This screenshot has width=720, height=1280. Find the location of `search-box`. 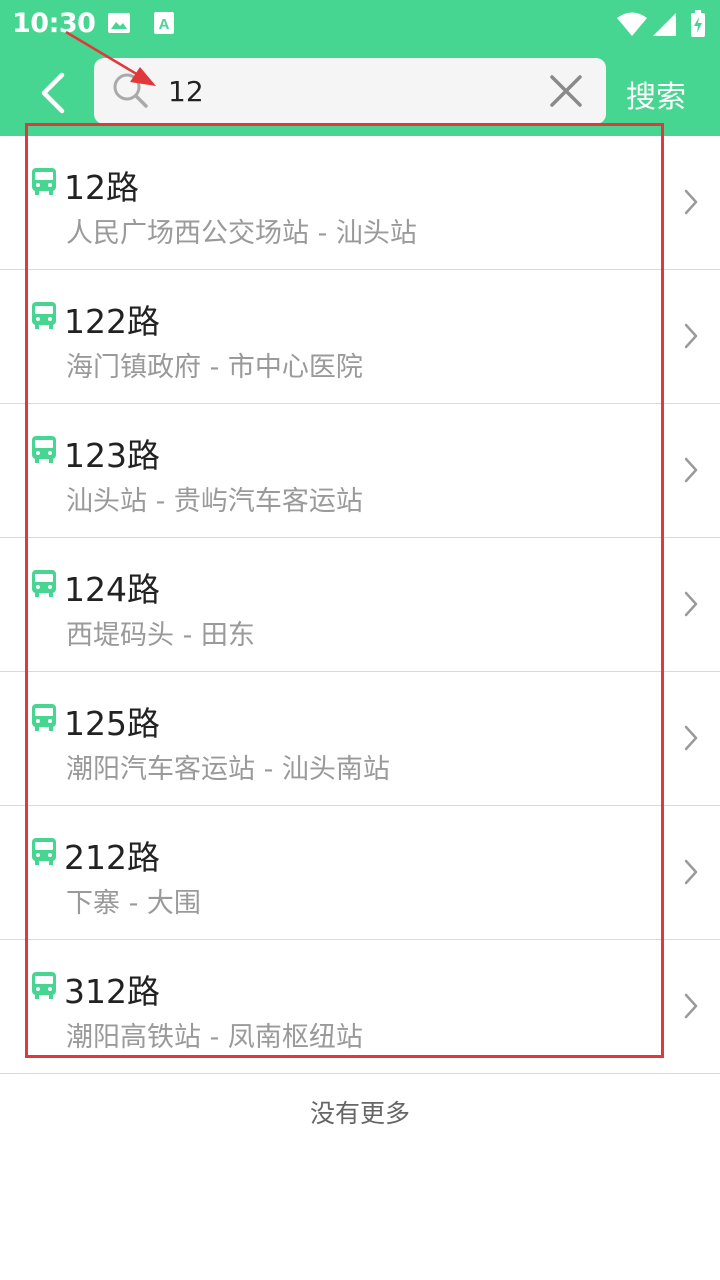

search-box is located at coordinates (350, 91).